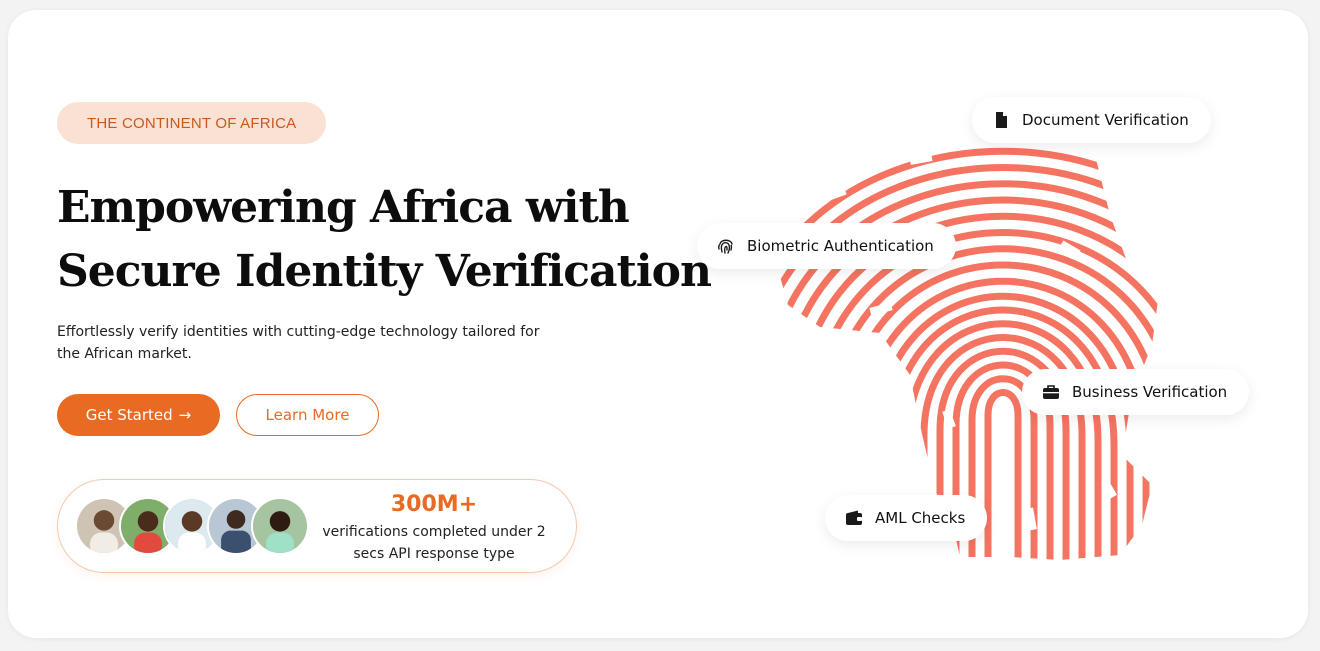 The width and height of the screenshot is (1320, 651). I want to click on hero-badge-label: THE CONTINENT OF AFRICA, so click(192, 123).